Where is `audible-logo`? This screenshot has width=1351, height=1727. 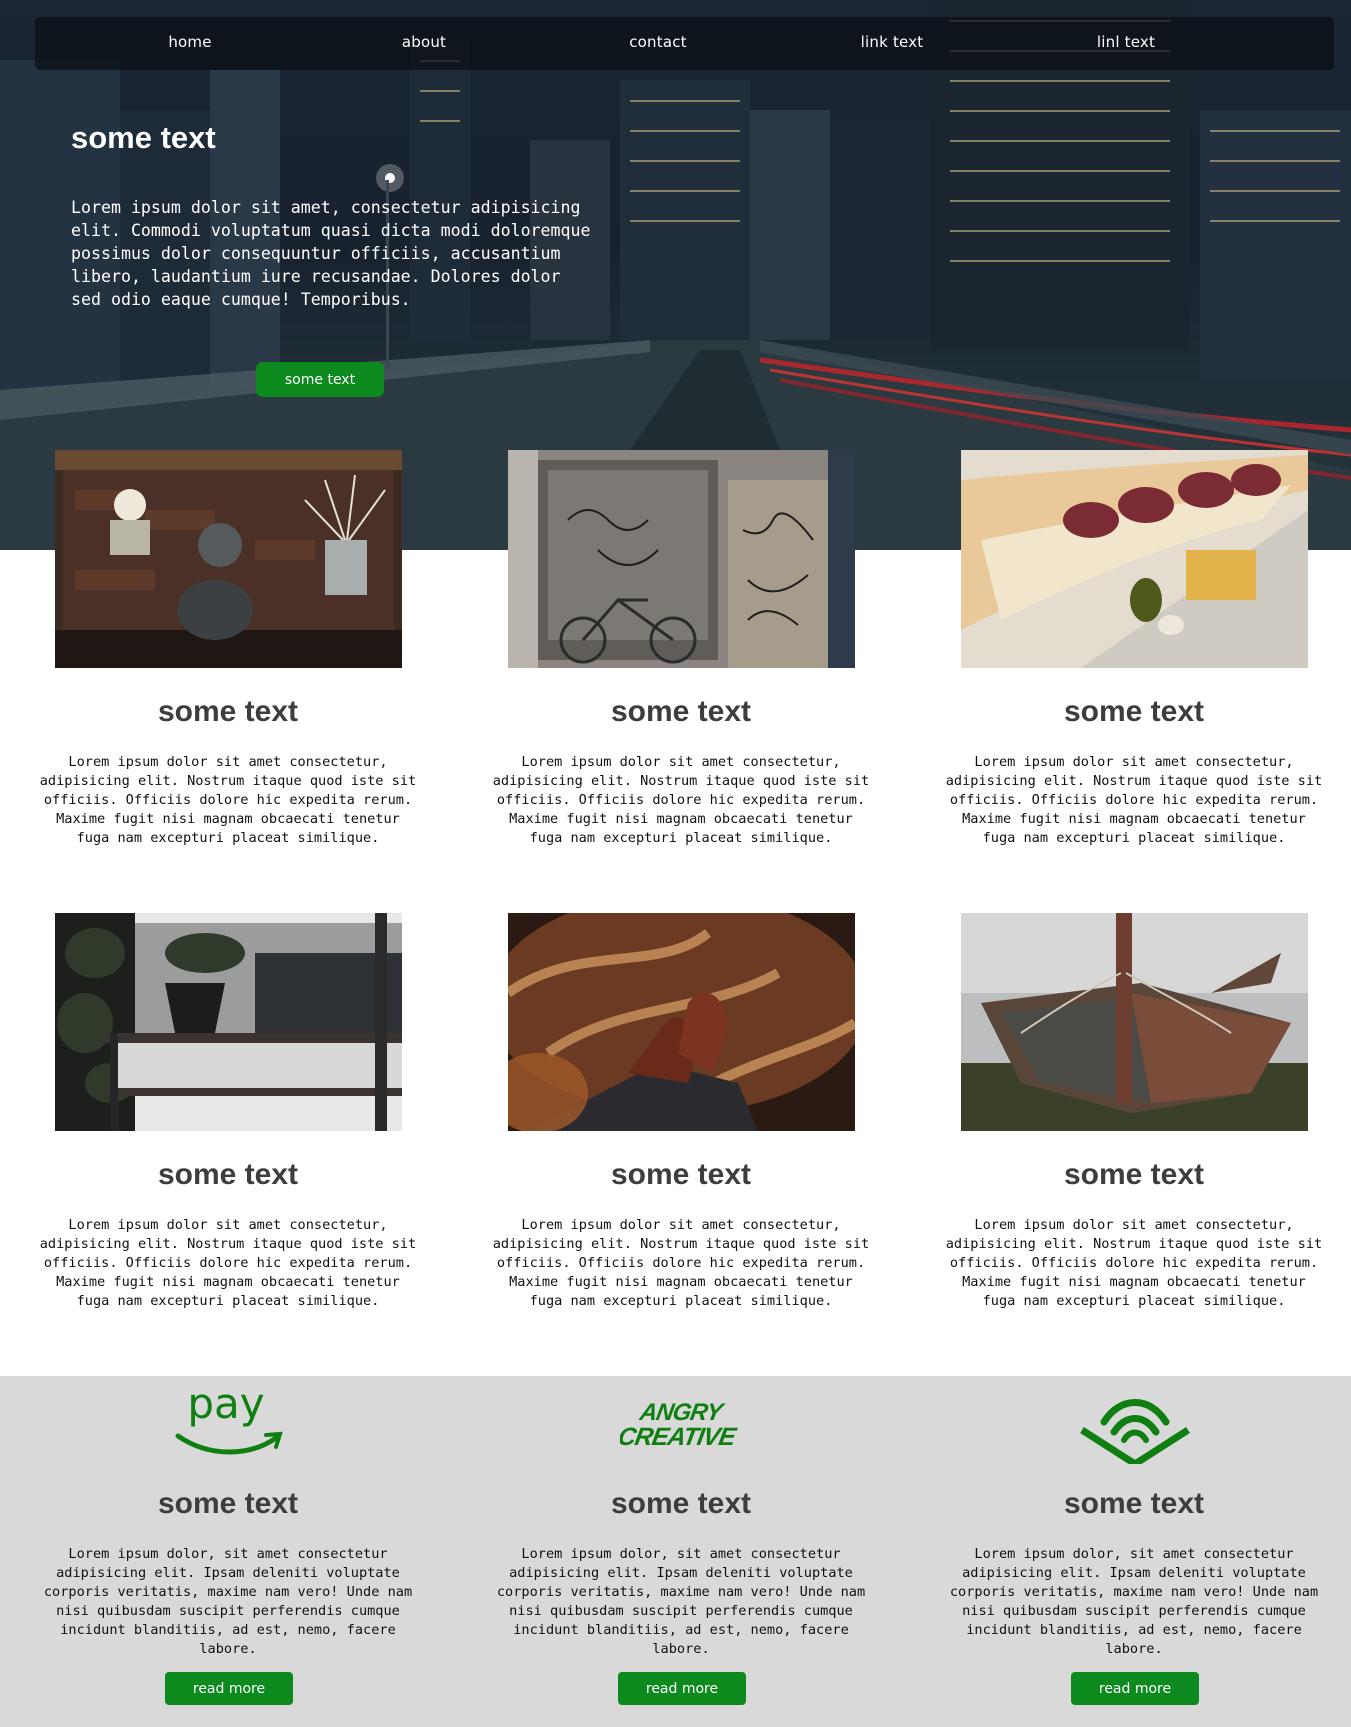 audible-logo is located at coordinates (1134, 1426).